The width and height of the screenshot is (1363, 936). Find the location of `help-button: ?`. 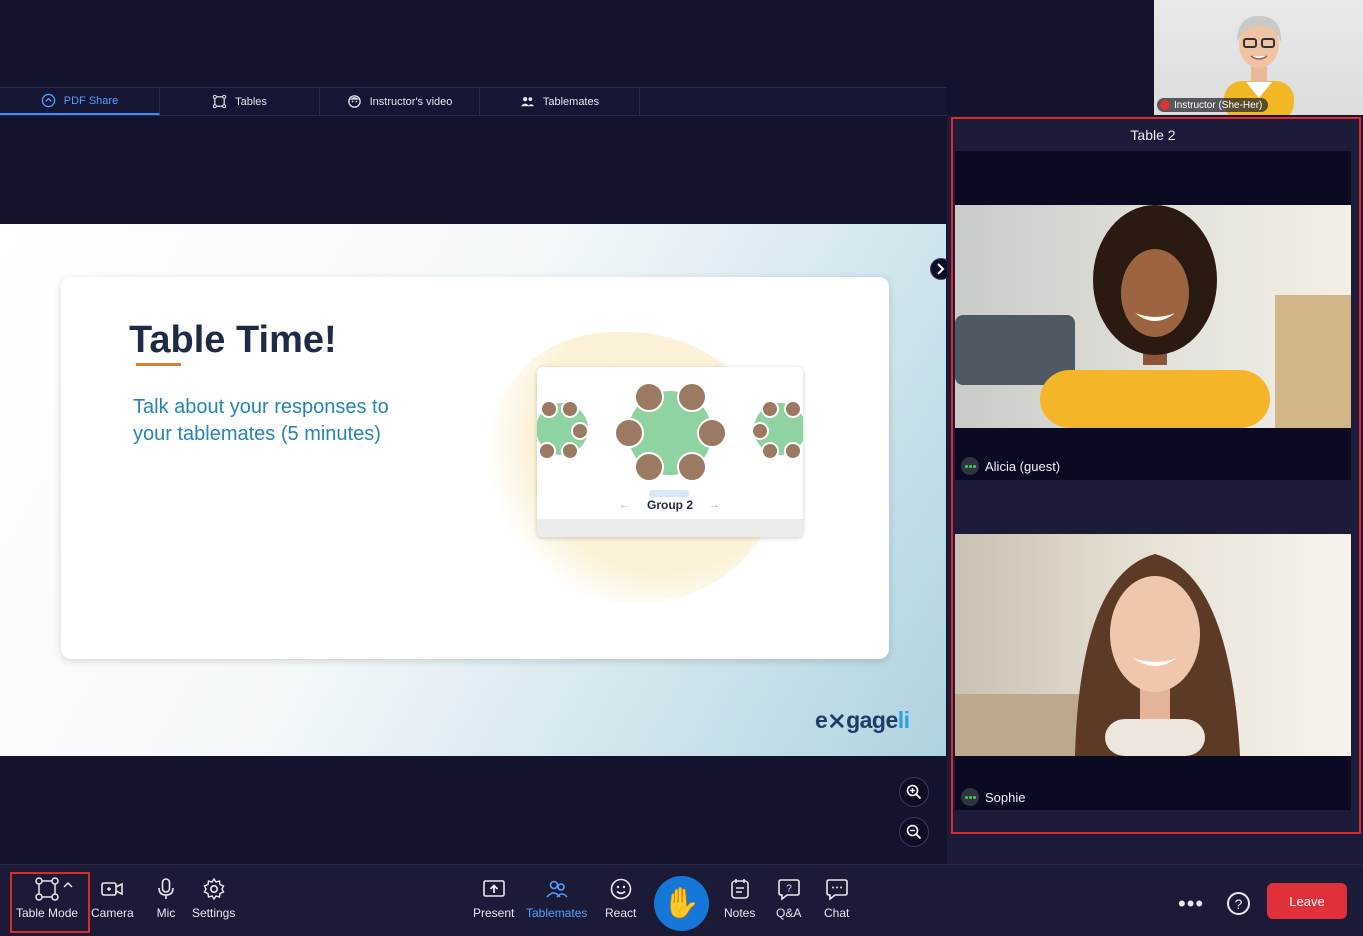

help-button: ? is located at coordinates (1238, 903).